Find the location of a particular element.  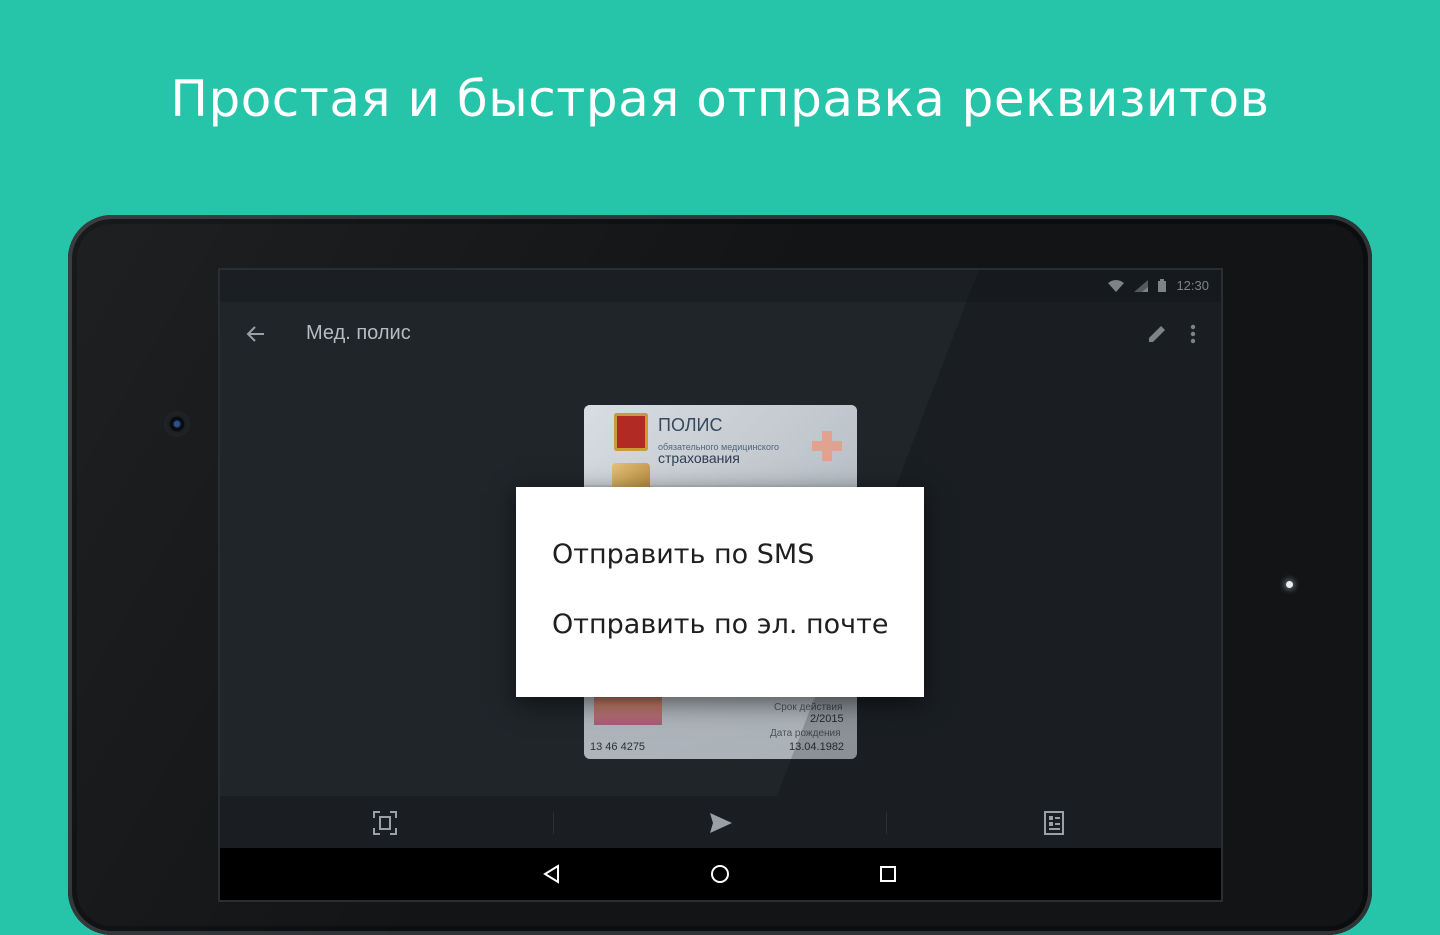

status-bar: 12:30 is located at coordinates (720, 286).